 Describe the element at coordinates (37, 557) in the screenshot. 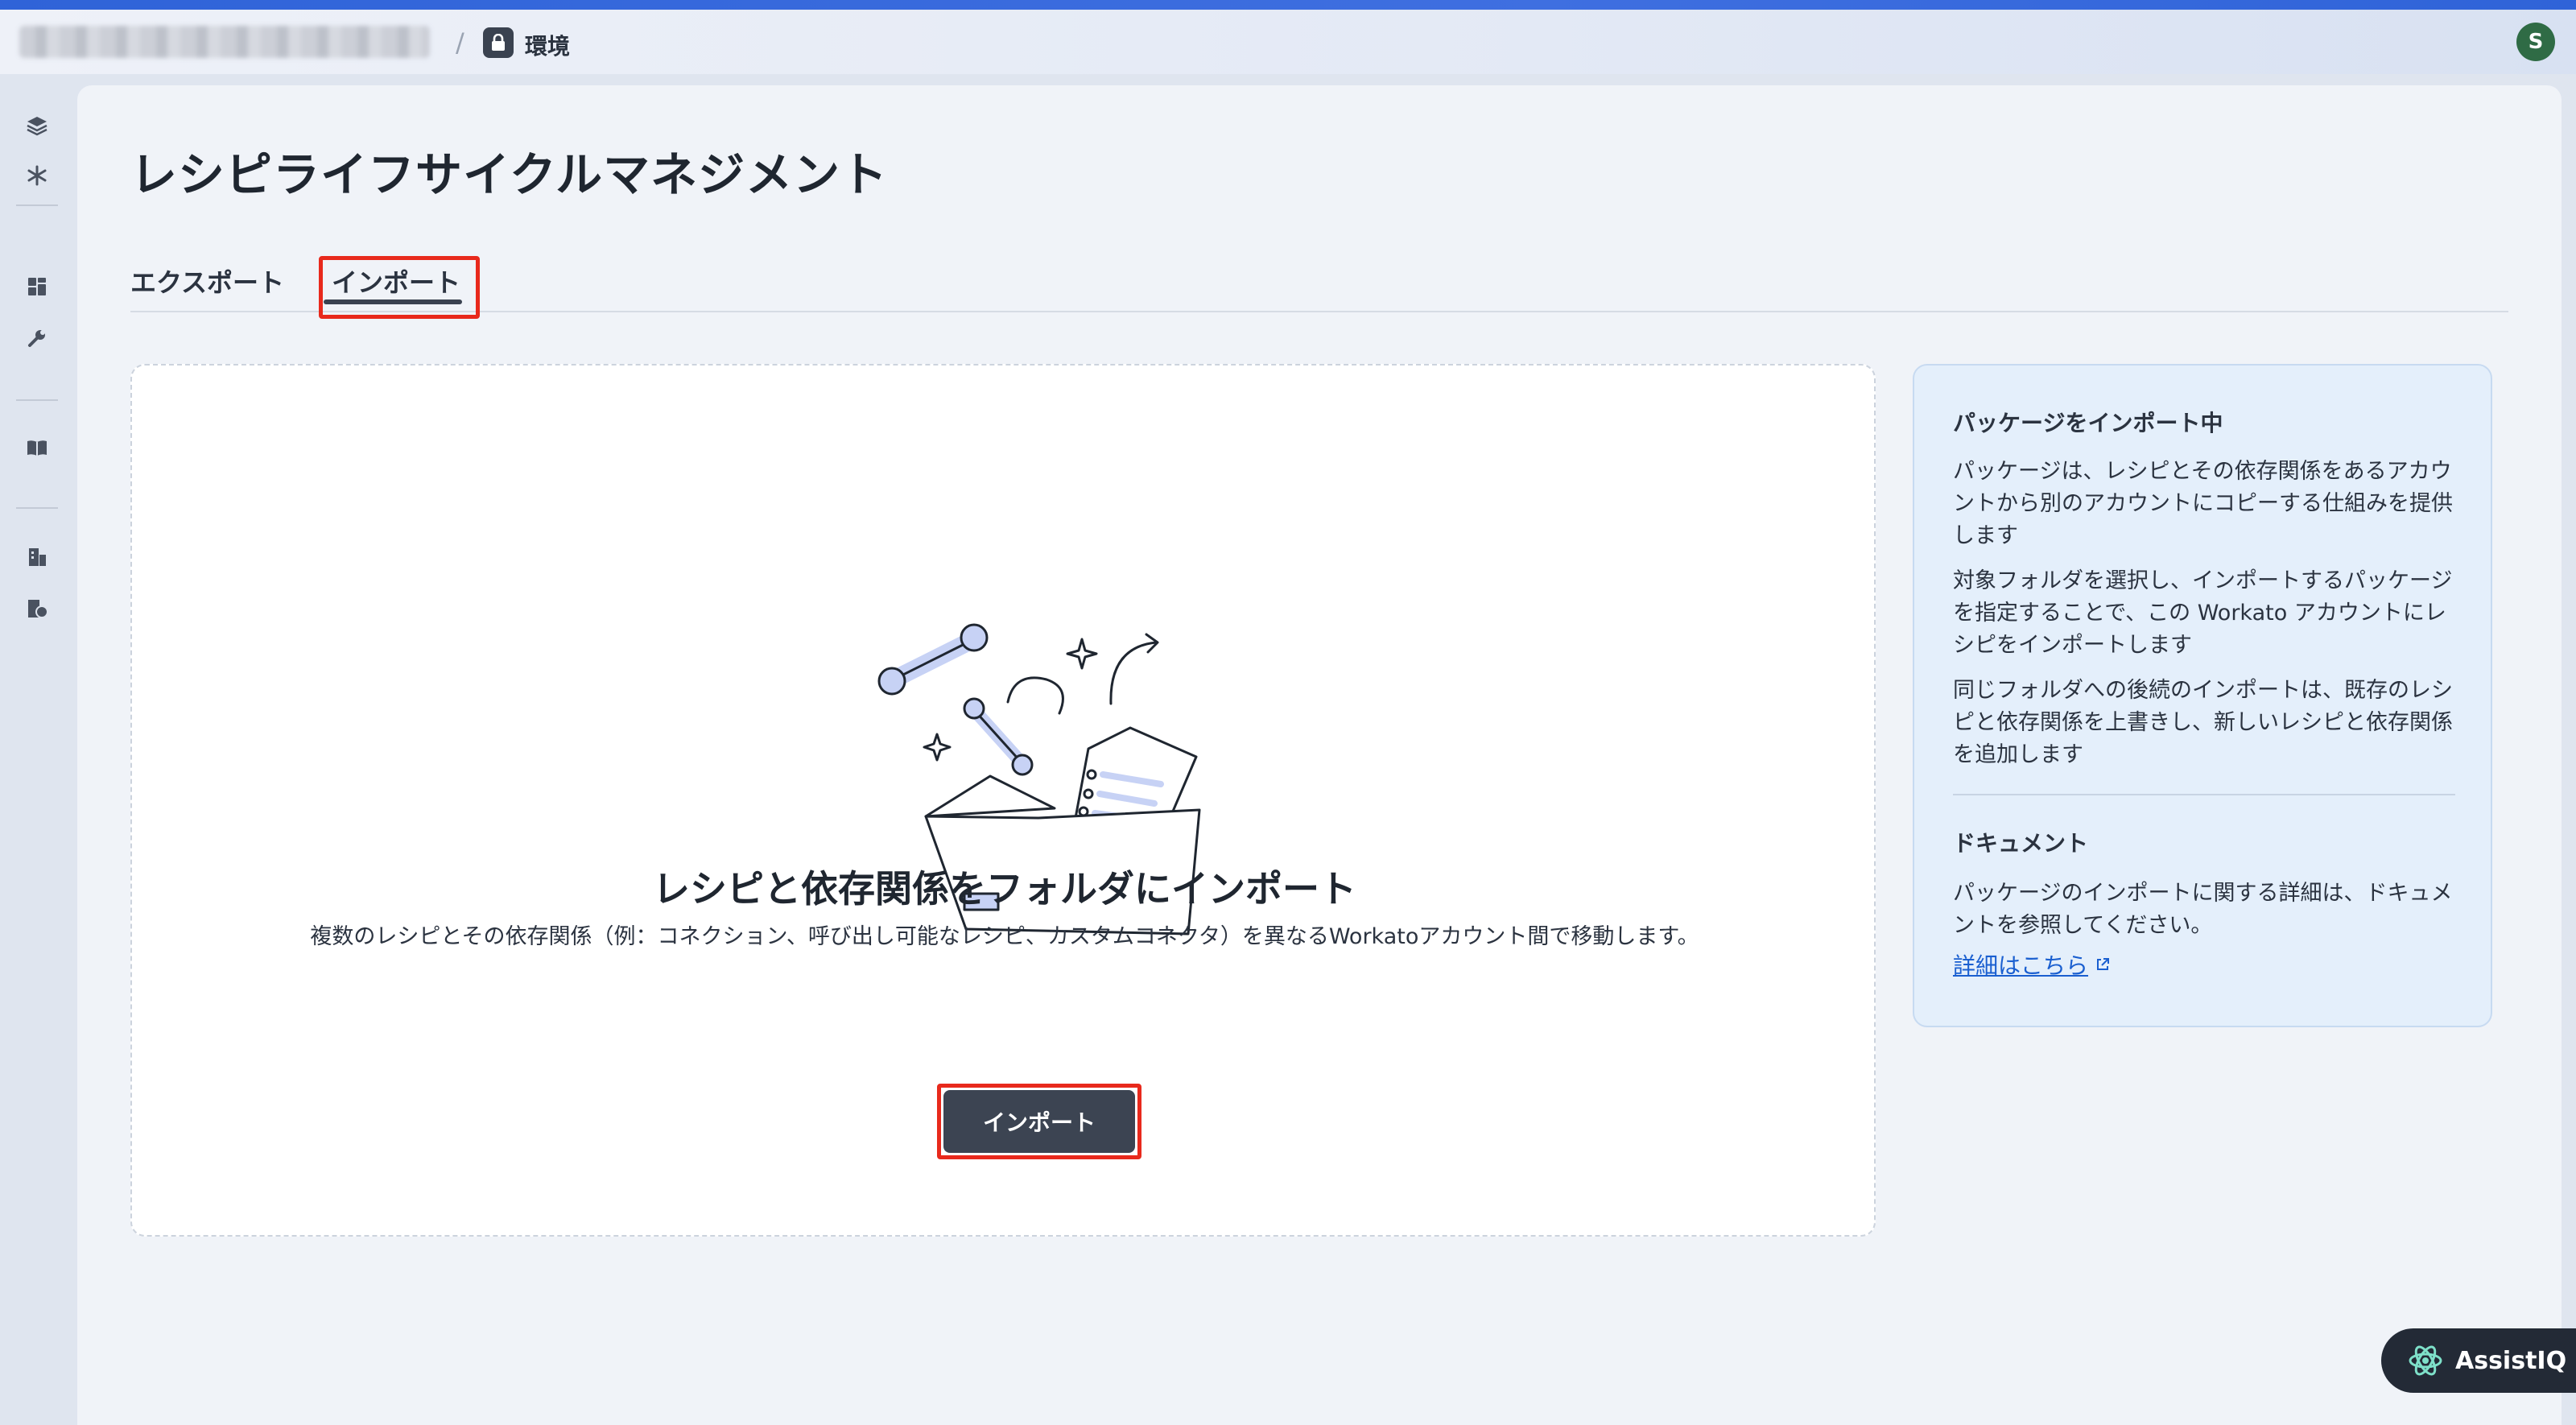

I see `building-icon` at that location.